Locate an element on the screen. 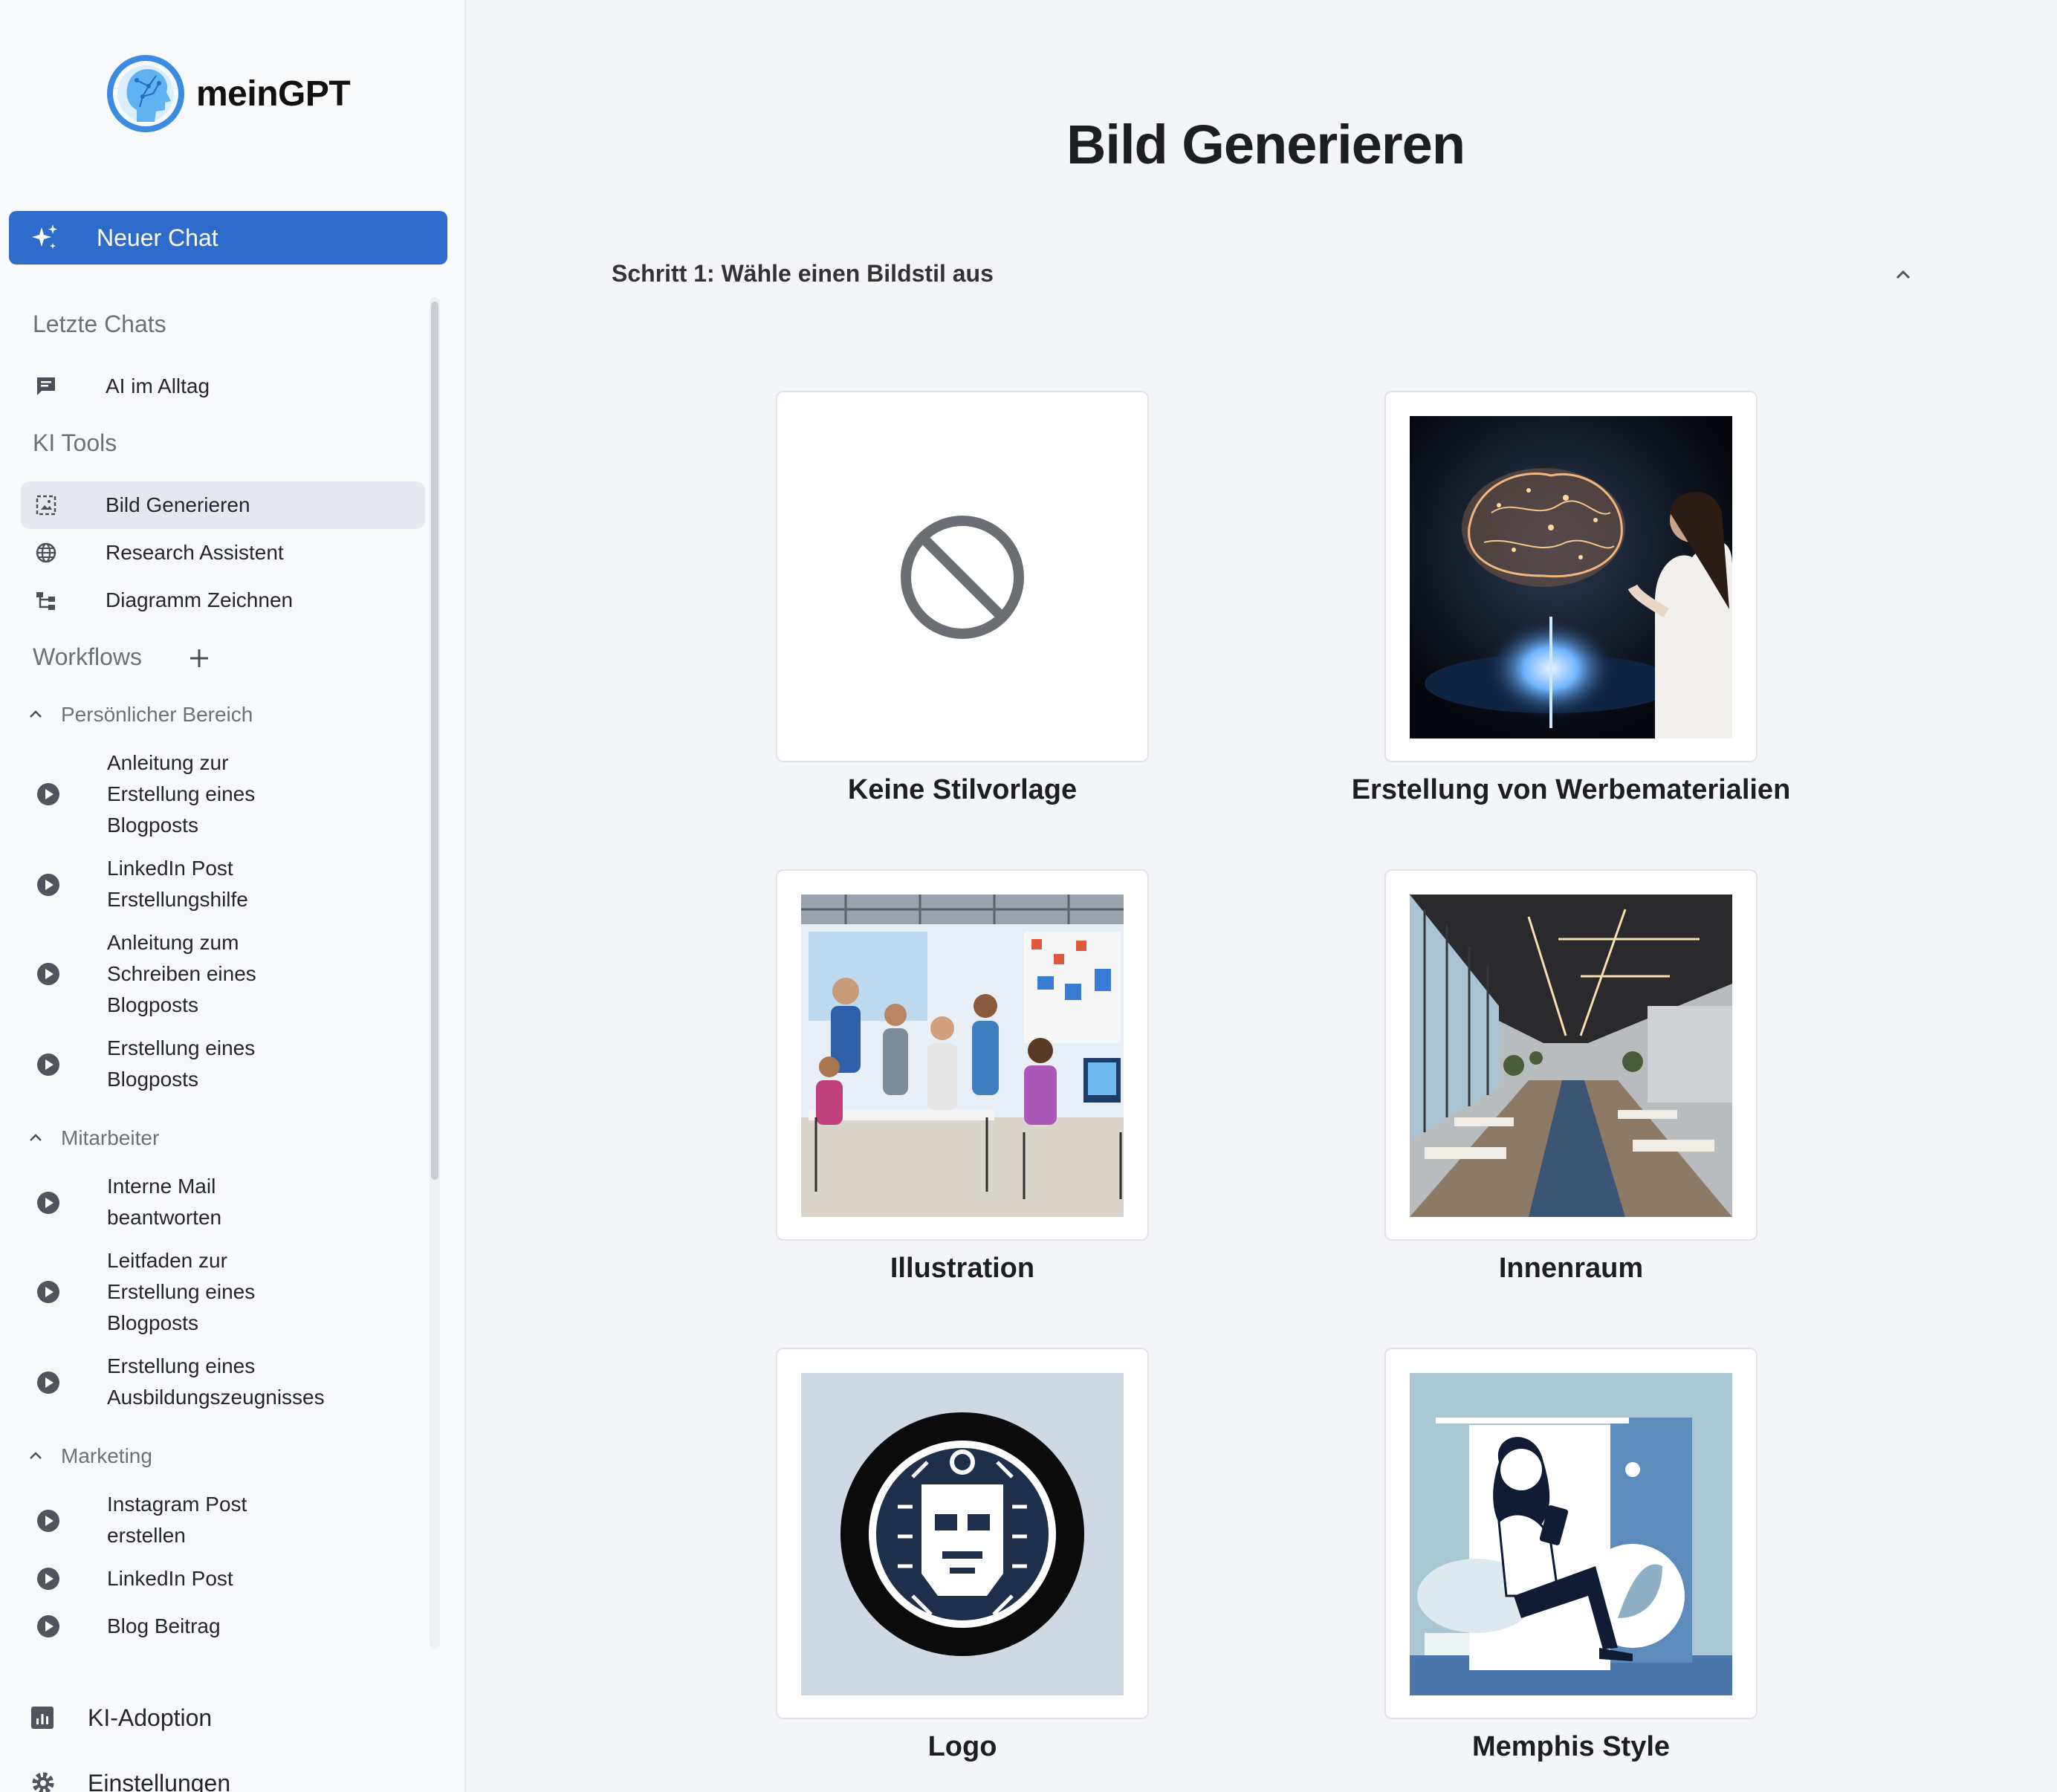 The height and width of the screenshot is (1792, 2057). workflow-label: LinkedIn Post Erstellungshilfe is located at coordinates (178, 884).